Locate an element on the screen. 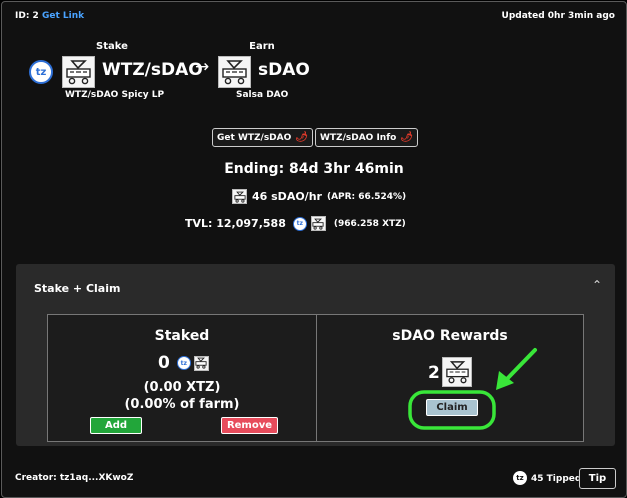  tip-button: Tip is located at coordinates (597, 478).